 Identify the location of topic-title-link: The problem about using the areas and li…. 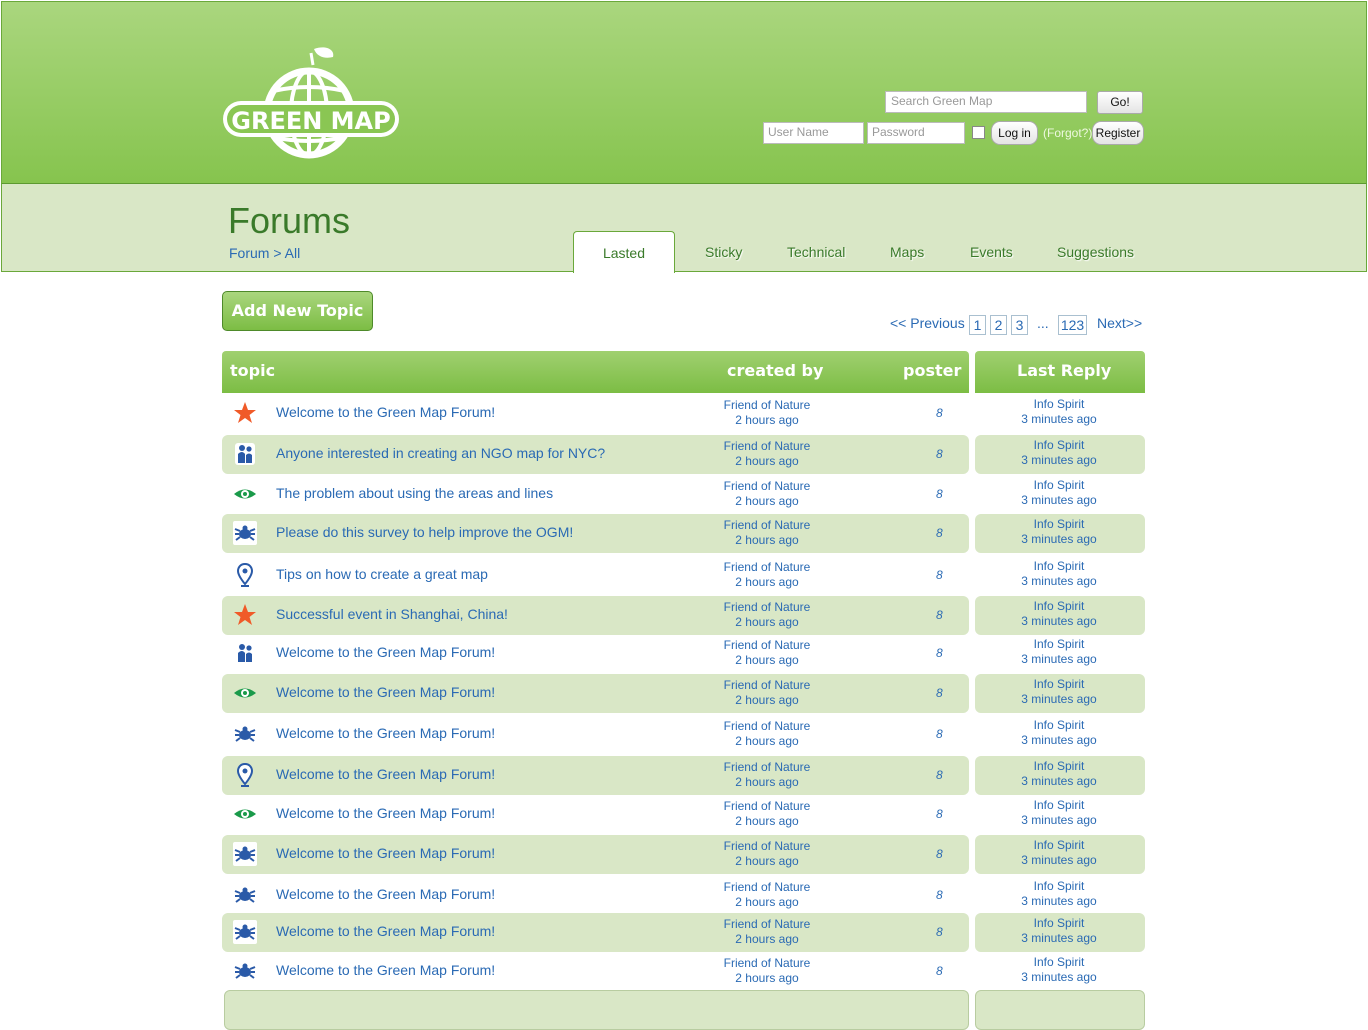
(414, 493).